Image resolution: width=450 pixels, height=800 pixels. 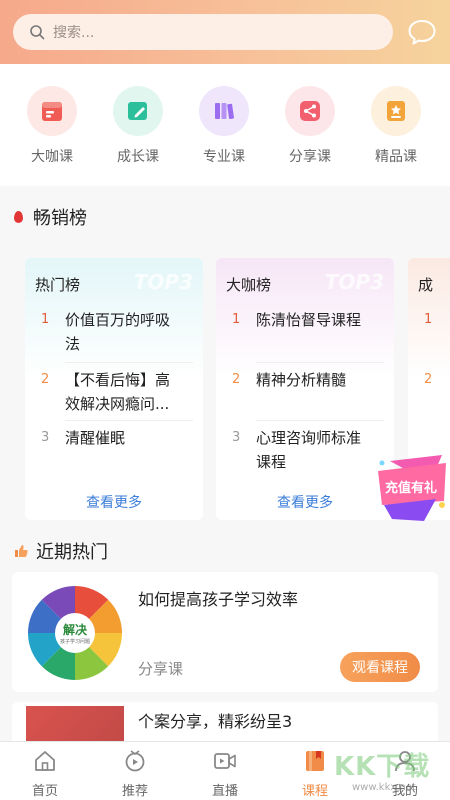 I want to click on course-title: 个案分享，精彩纷呈3, so click(x=215, y=720).